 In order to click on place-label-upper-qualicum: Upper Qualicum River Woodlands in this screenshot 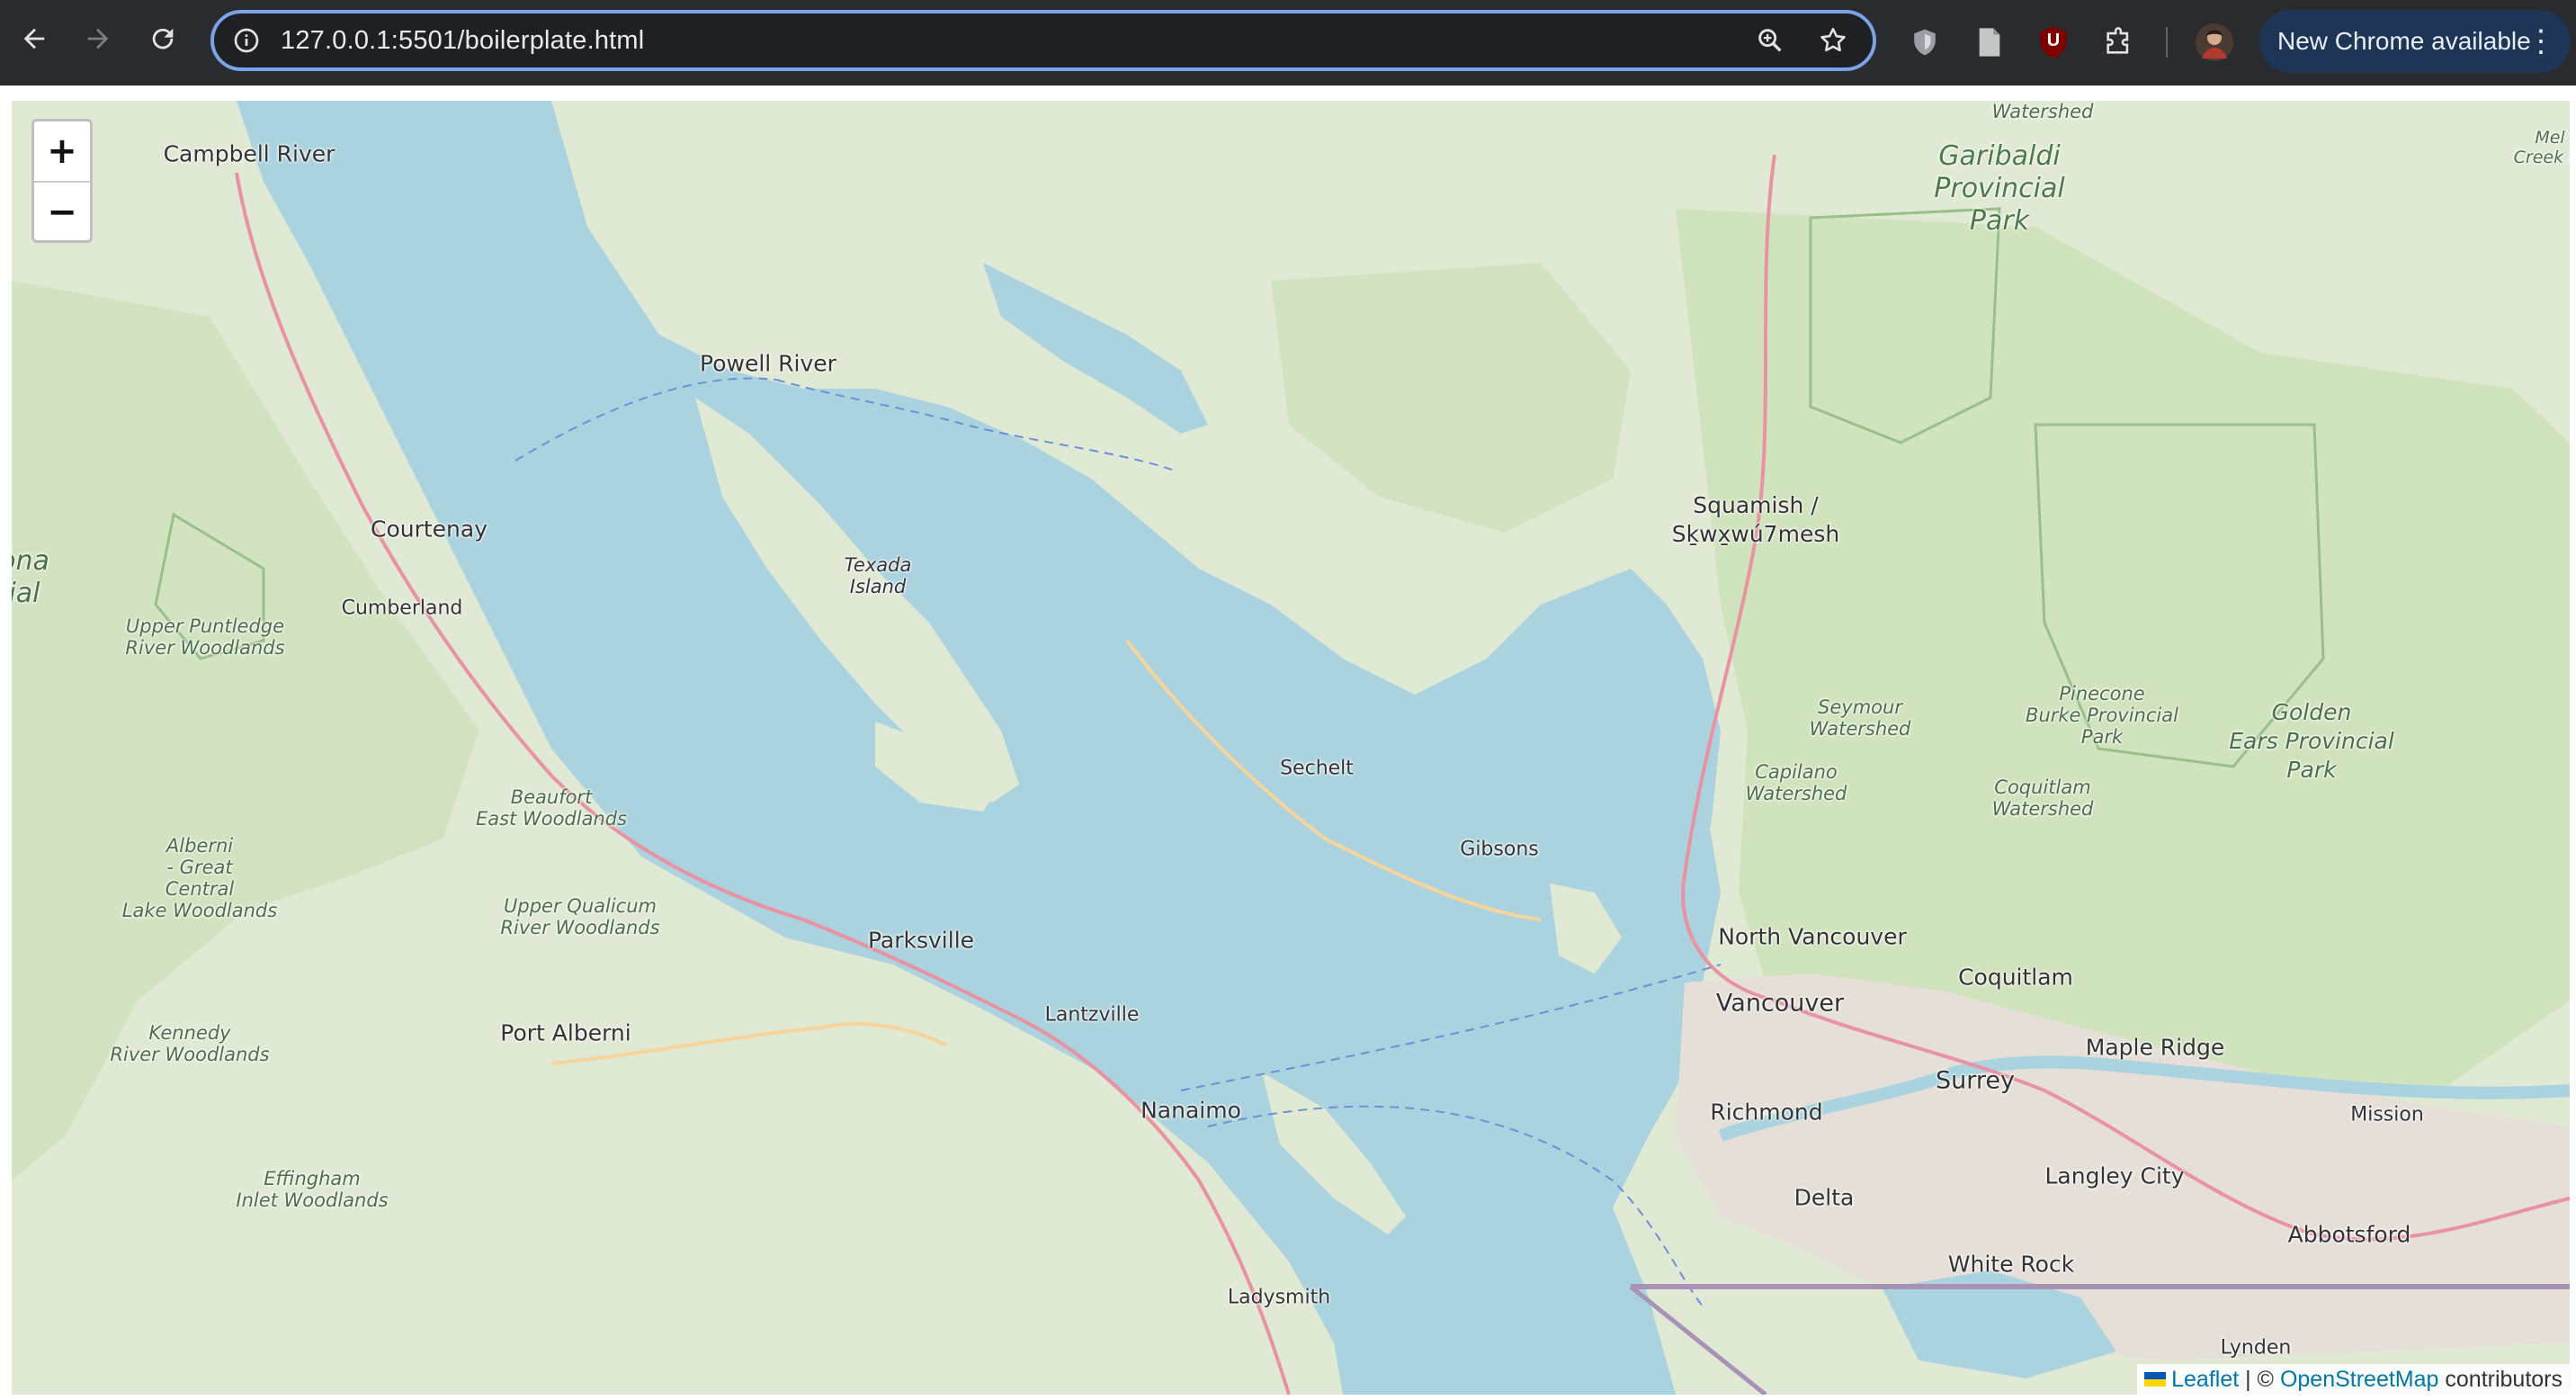, I will do `click(580, 916)`.